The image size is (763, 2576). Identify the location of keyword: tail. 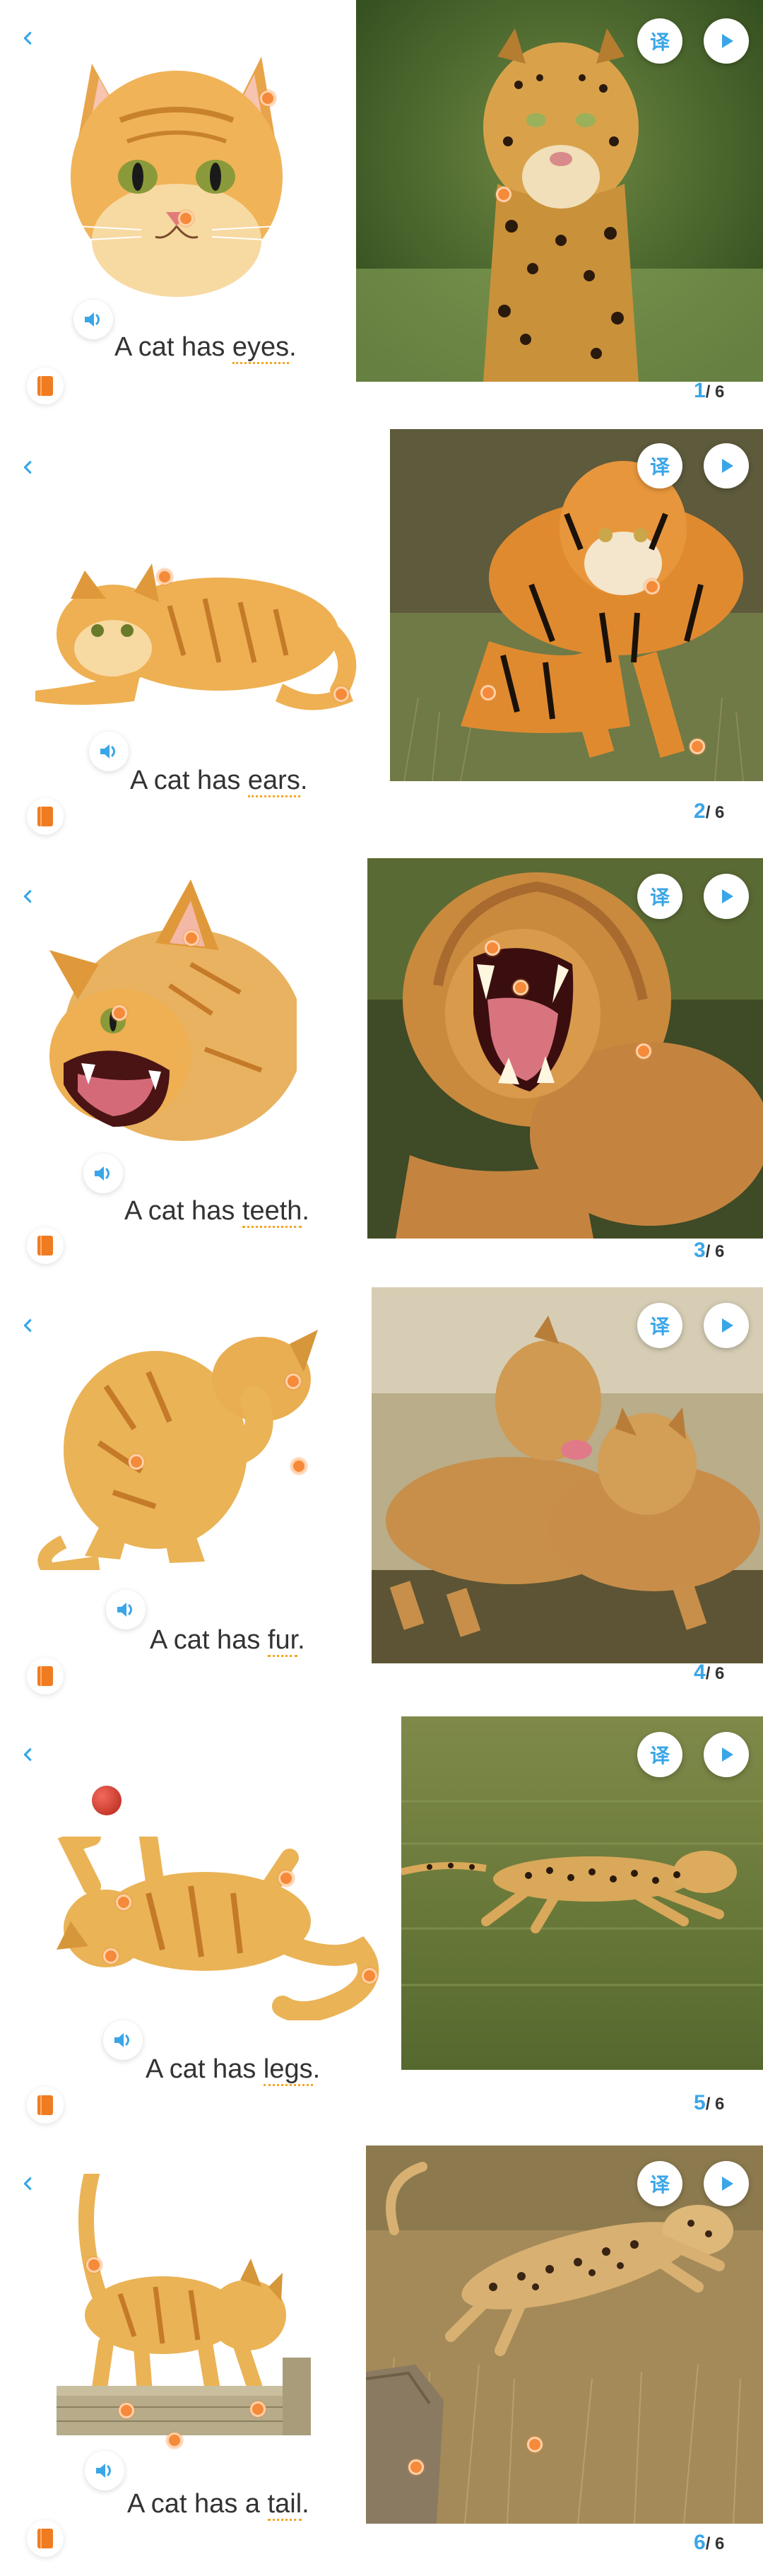
(284, 2505).